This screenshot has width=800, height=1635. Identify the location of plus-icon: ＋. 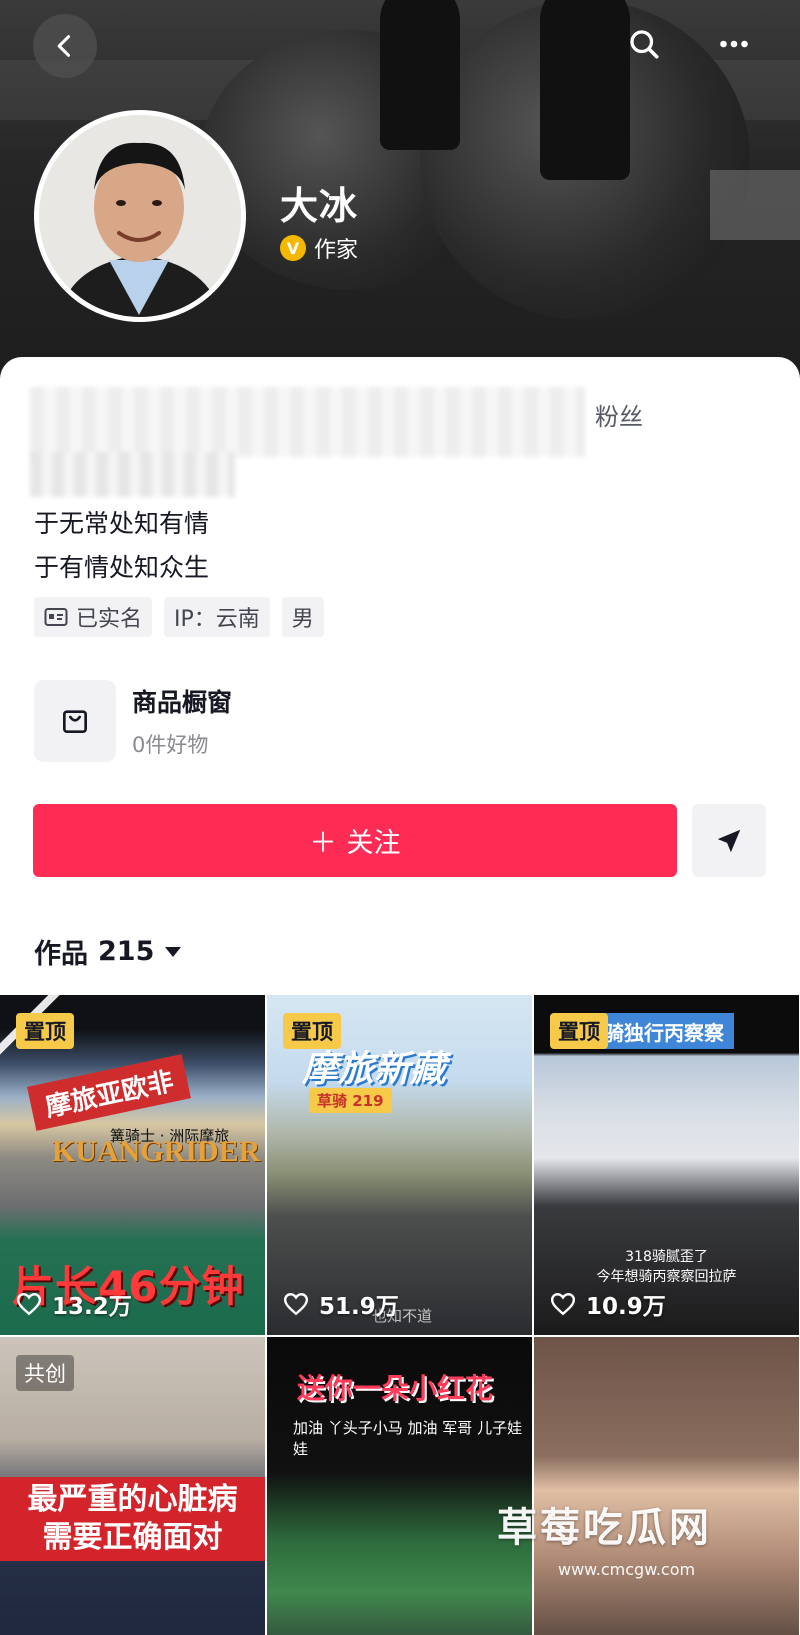
(323, 843).